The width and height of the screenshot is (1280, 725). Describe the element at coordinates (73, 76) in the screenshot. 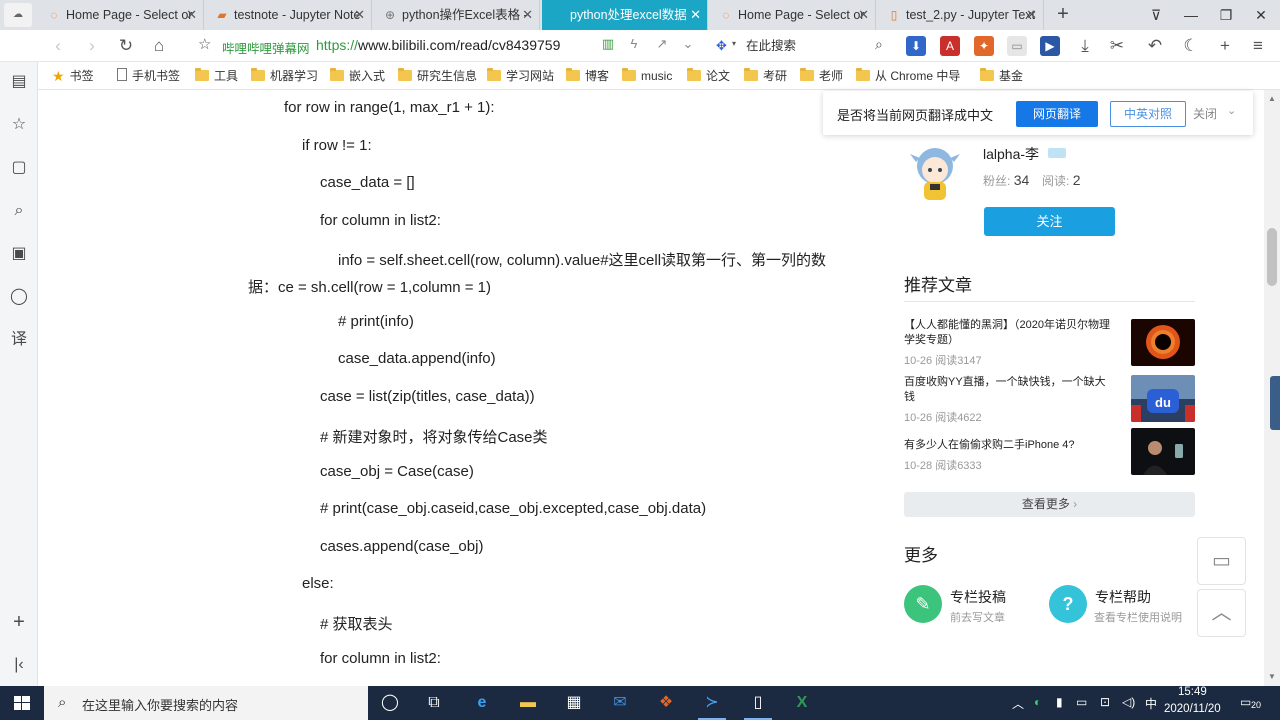

I see `bookmark-bookmarks: ★ 书签` at that location.